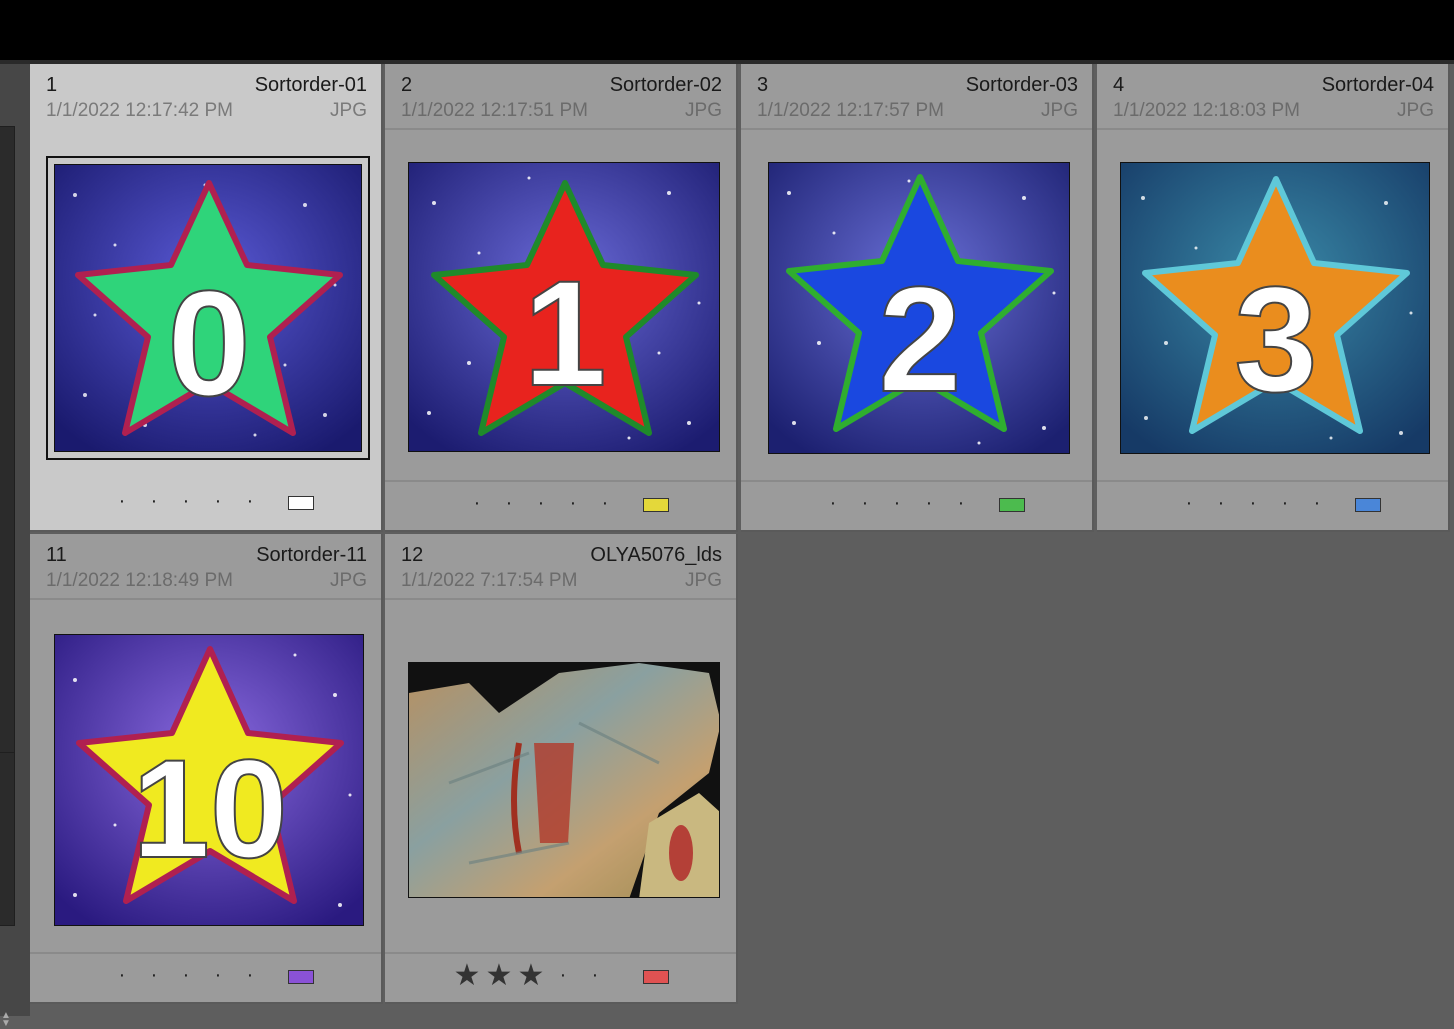 The height and width of the screenshot is (1029, 1454). Describe the element at coordinates (727, 30) in the screenshot. I see `top-toolbar` at that location.